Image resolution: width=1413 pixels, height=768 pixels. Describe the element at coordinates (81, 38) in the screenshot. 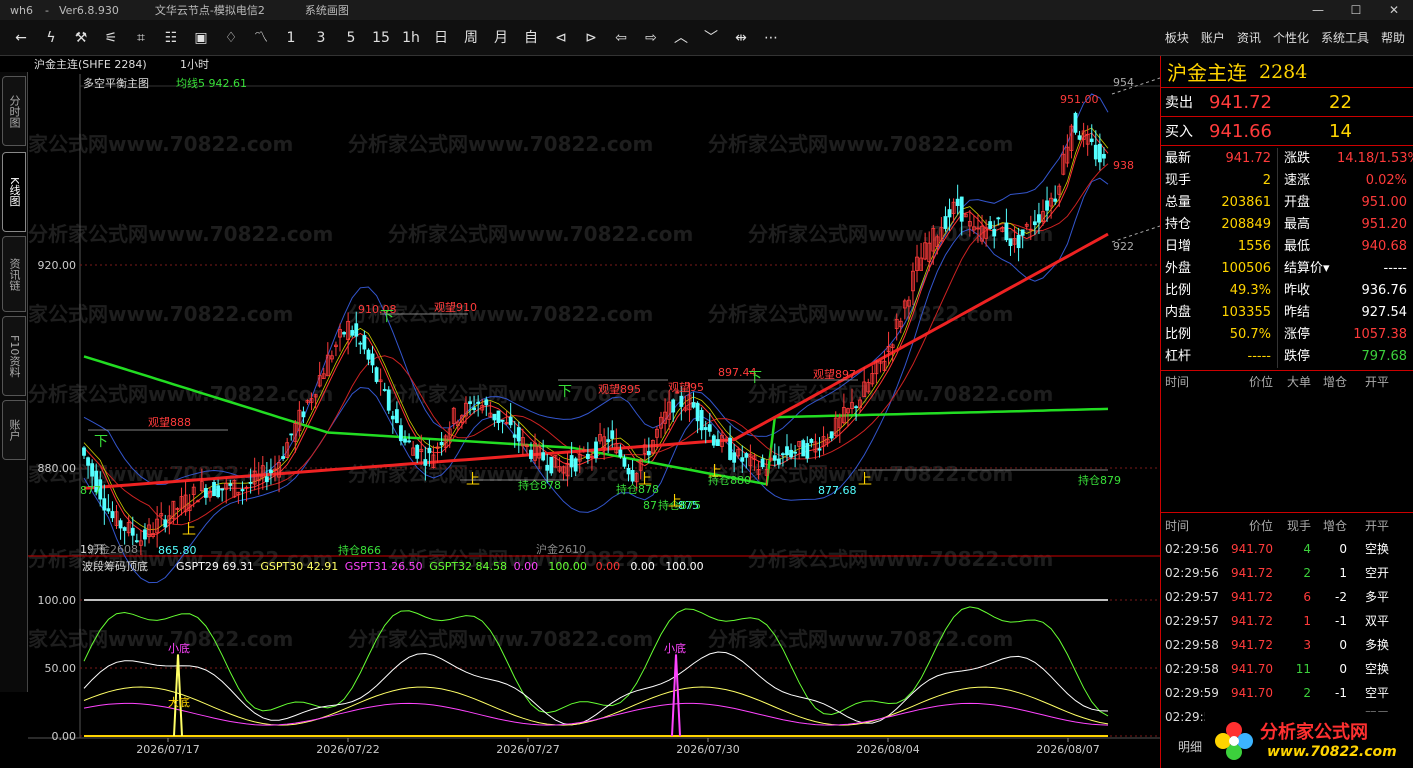

I see `draw-icon: ⚒` at that location.